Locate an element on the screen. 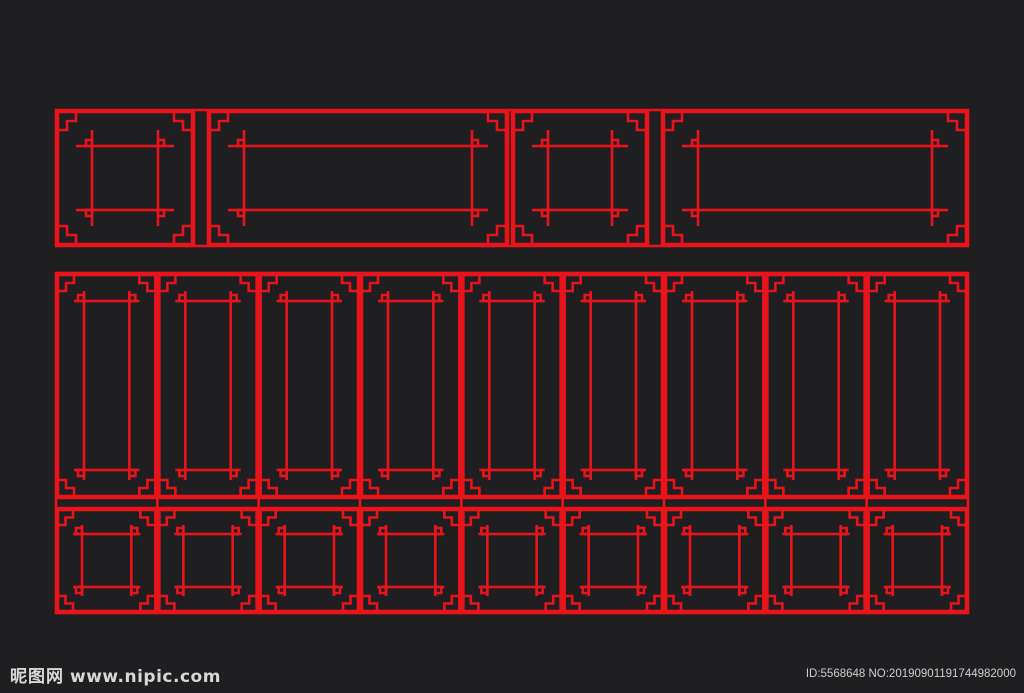  image-id-text: ID:5568648 NO:20190901191744982000 is located at coordinates (910, 674).